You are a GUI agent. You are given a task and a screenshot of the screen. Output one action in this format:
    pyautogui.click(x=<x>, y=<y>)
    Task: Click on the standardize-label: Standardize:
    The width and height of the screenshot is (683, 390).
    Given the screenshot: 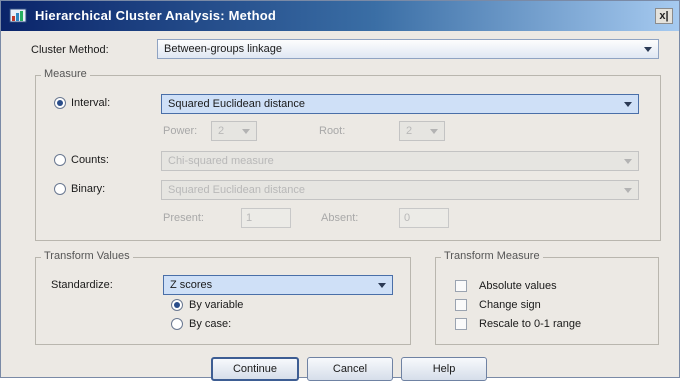 What is the action you would take?
    pyautogui.click(x=82, y=285)
    